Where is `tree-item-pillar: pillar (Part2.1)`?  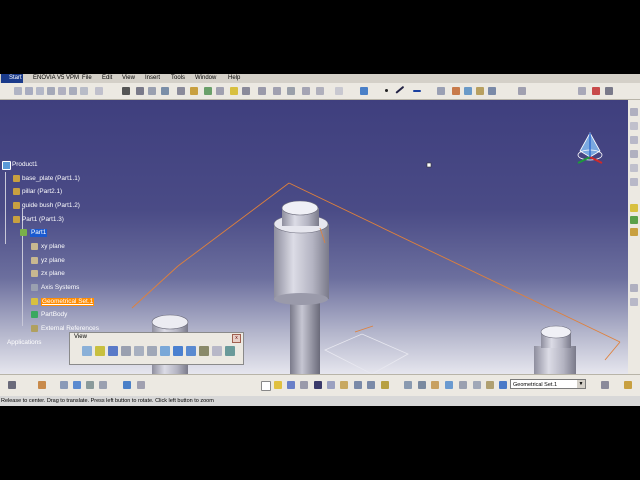 tree-item-pillar: pillar (Part2.1) is located at coordinates (42, 192).